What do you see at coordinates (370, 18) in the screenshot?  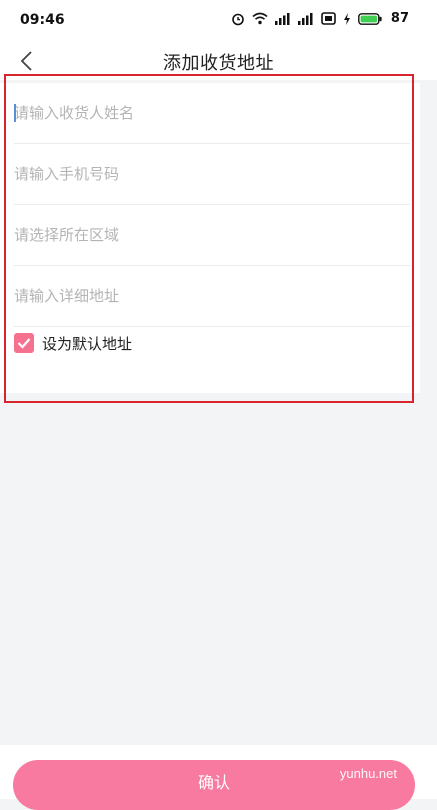 I see `battery-icon` at bounding box center [370, 18].